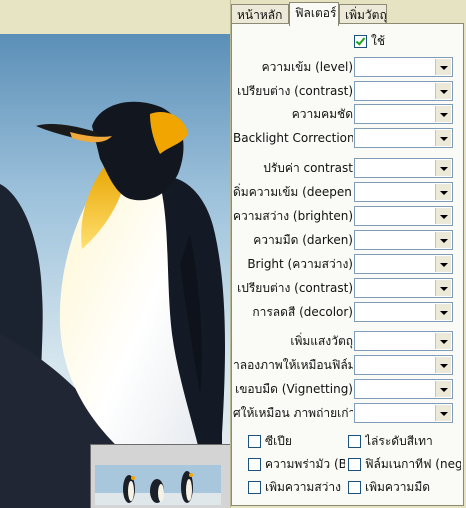 The height and width of the screenshot is (508, 466). I want to click on tab-add-object: เพิ่มวัตถุ, so click(363, 14).